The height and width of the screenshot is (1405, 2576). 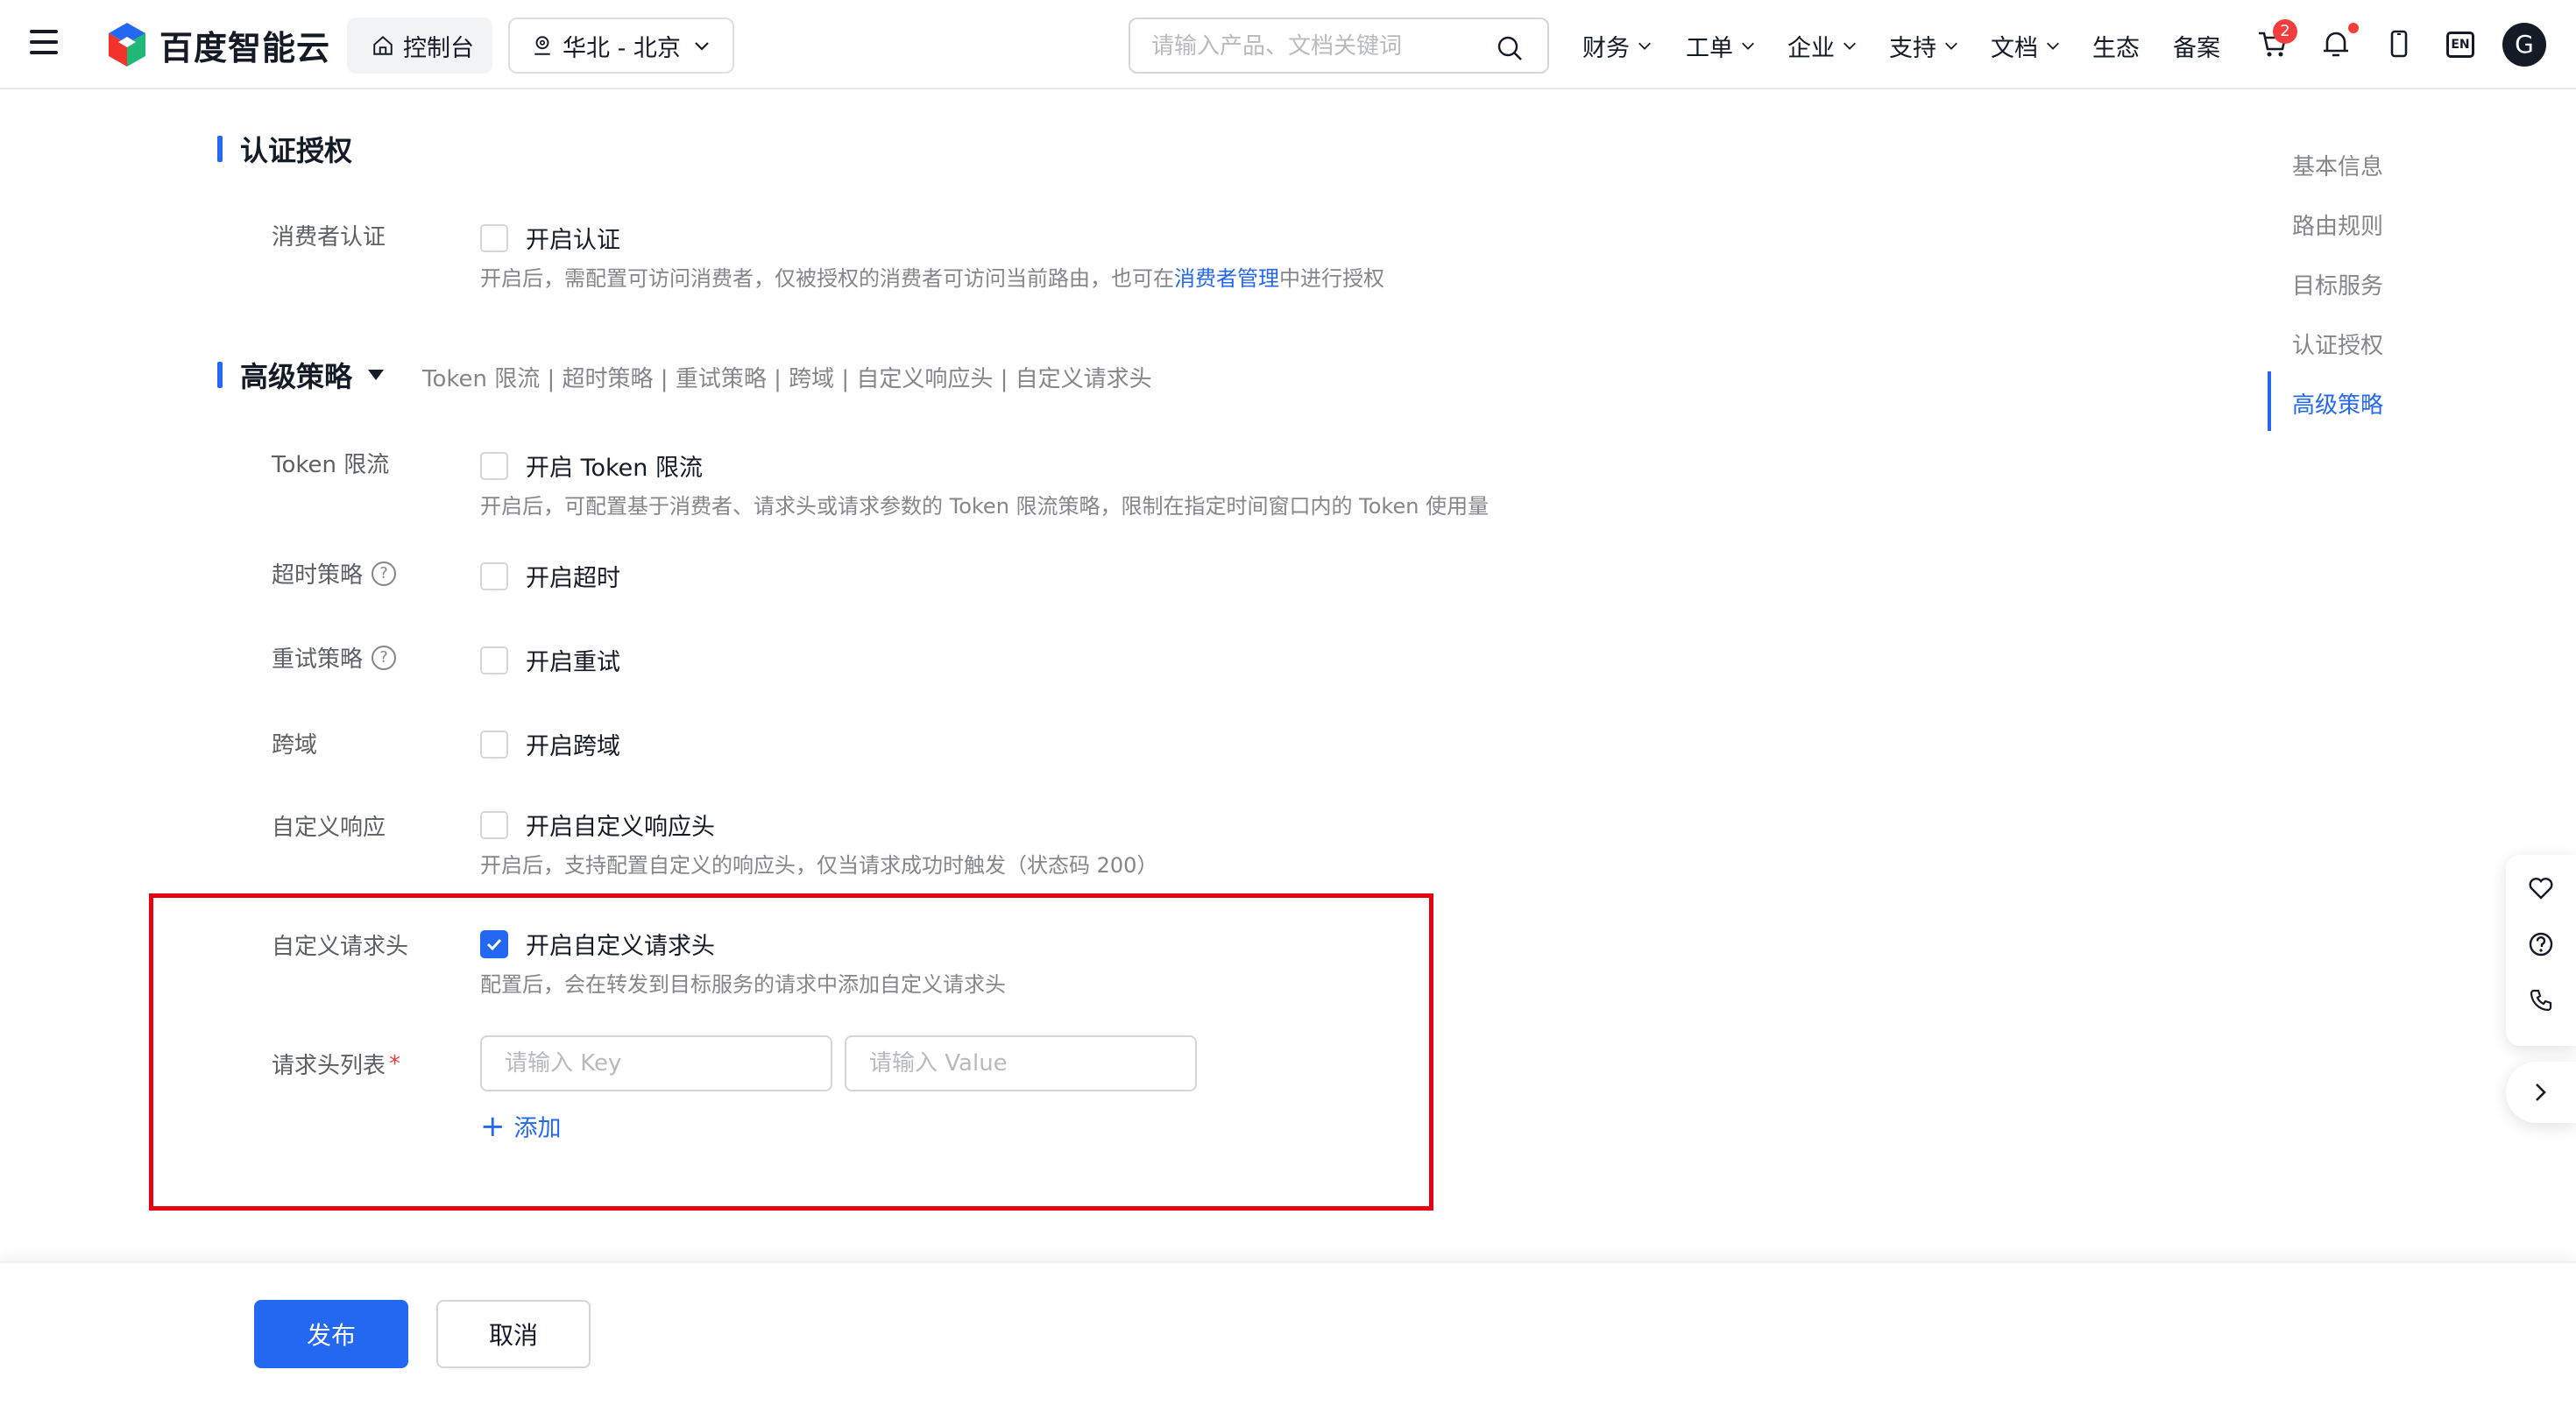 What do you see at coordinates (494, 465) in the screenshot?
I see `token-limit-checkbox` at bounding box center [494, 465].